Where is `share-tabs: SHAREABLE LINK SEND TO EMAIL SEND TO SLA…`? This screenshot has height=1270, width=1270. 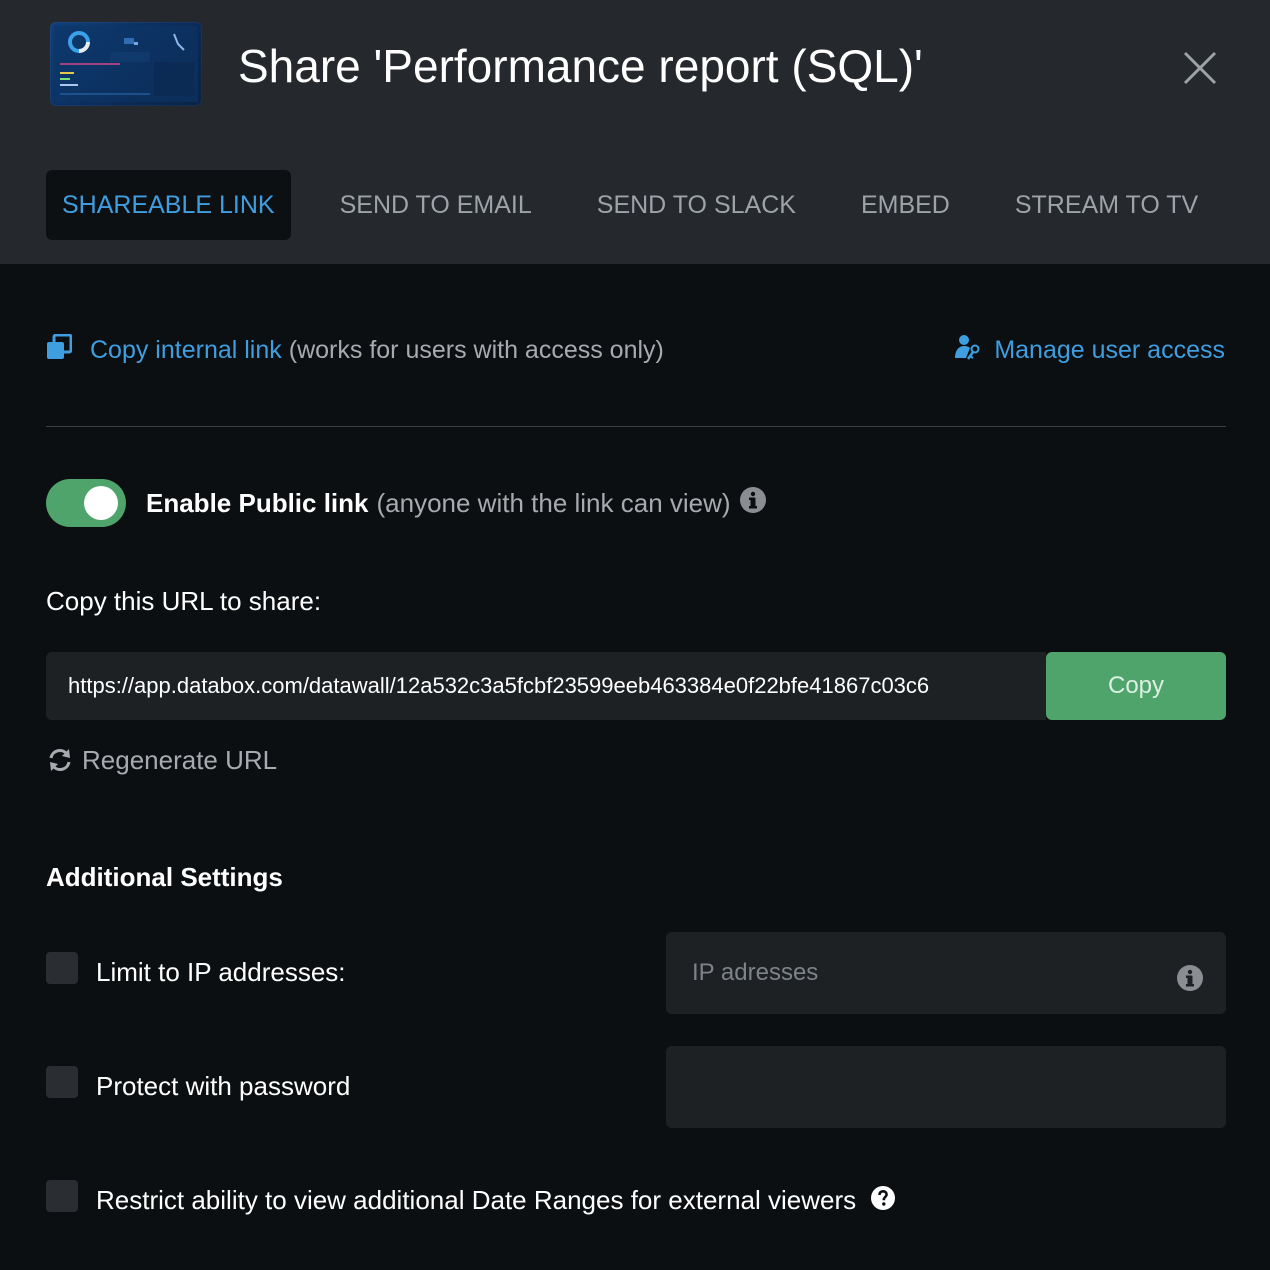
share-tabs: SHAREABLE LINK SEND TO EMAIL SEND TO SLA… is located at coordinates (622, 205).